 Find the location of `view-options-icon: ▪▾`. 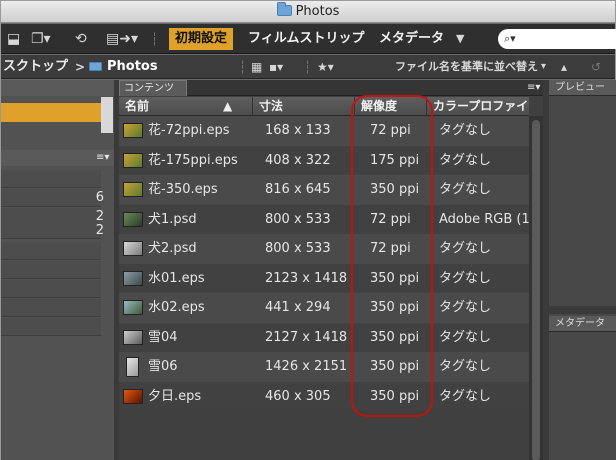

view-options-icon: ▪▾ is located at coordinates (276, 67).